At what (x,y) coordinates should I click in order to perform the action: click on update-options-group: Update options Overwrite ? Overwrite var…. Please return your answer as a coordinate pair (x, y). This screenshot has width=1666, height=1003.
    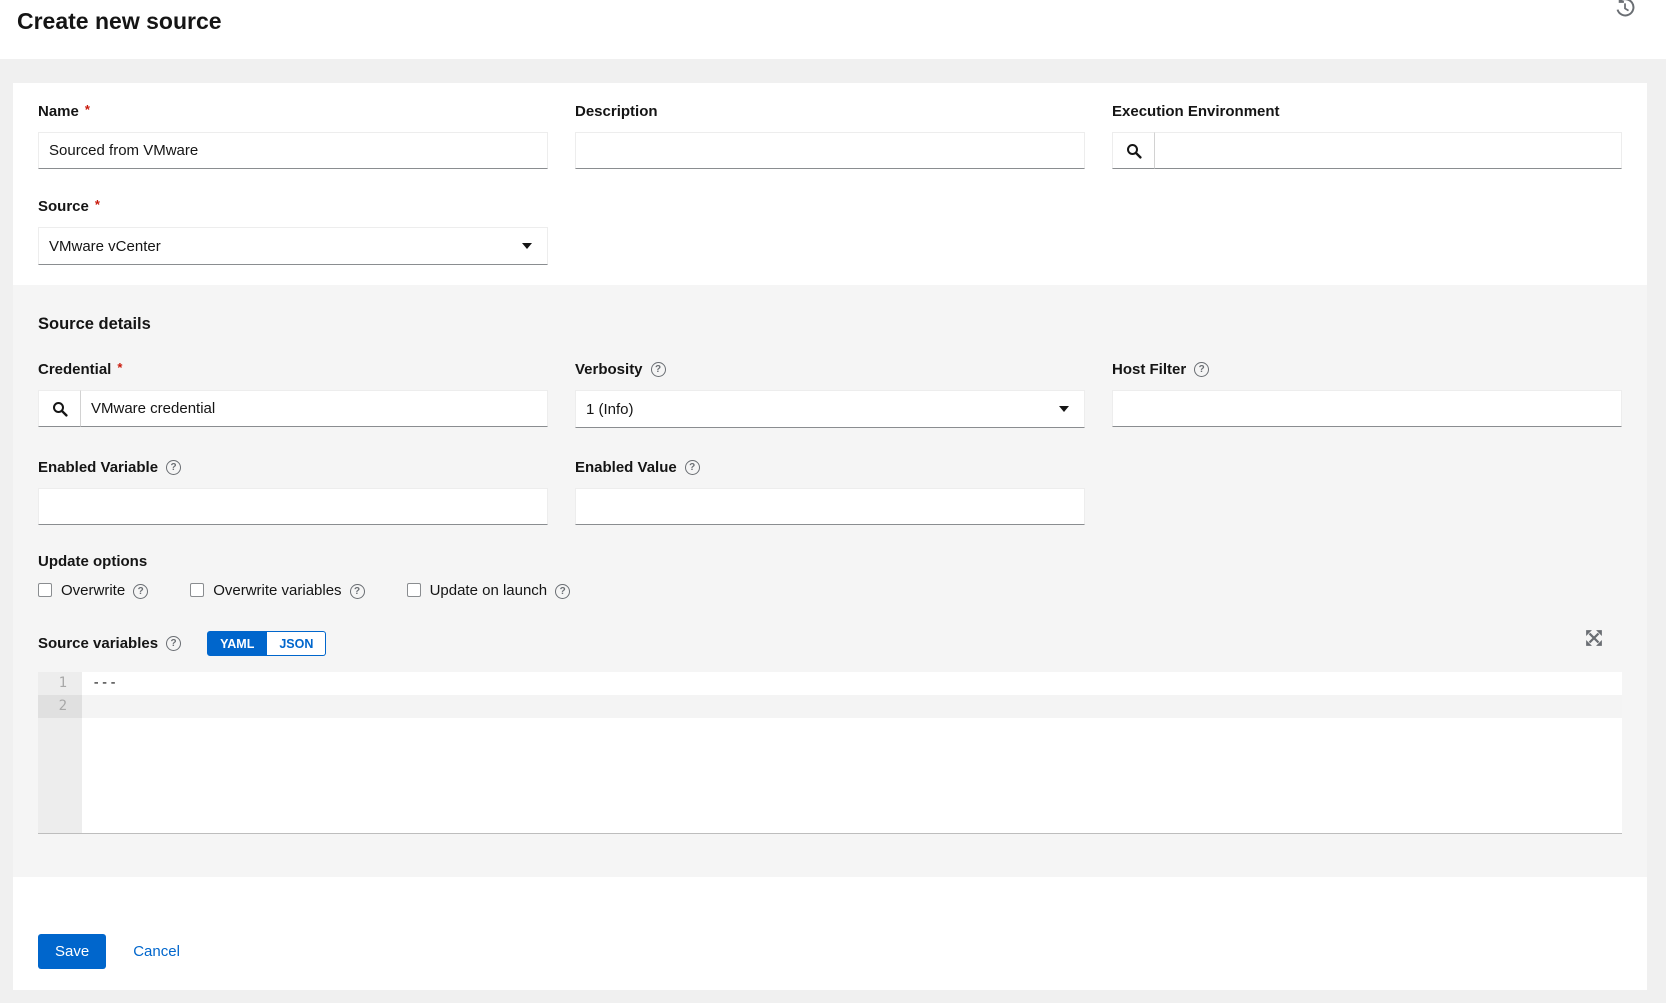
    Looking at the image, I should click on (830, 576).